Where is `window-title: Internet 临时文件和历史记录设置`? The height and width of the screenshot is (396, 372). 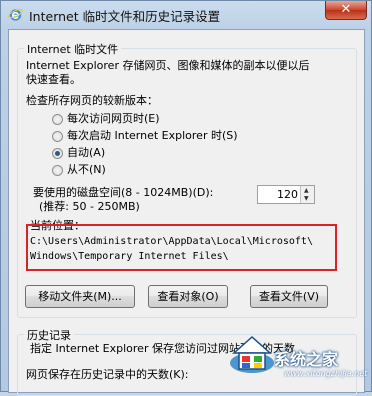 window-title: Internet 临时文件和历史记录设置 is located at coordinates (125, 16).